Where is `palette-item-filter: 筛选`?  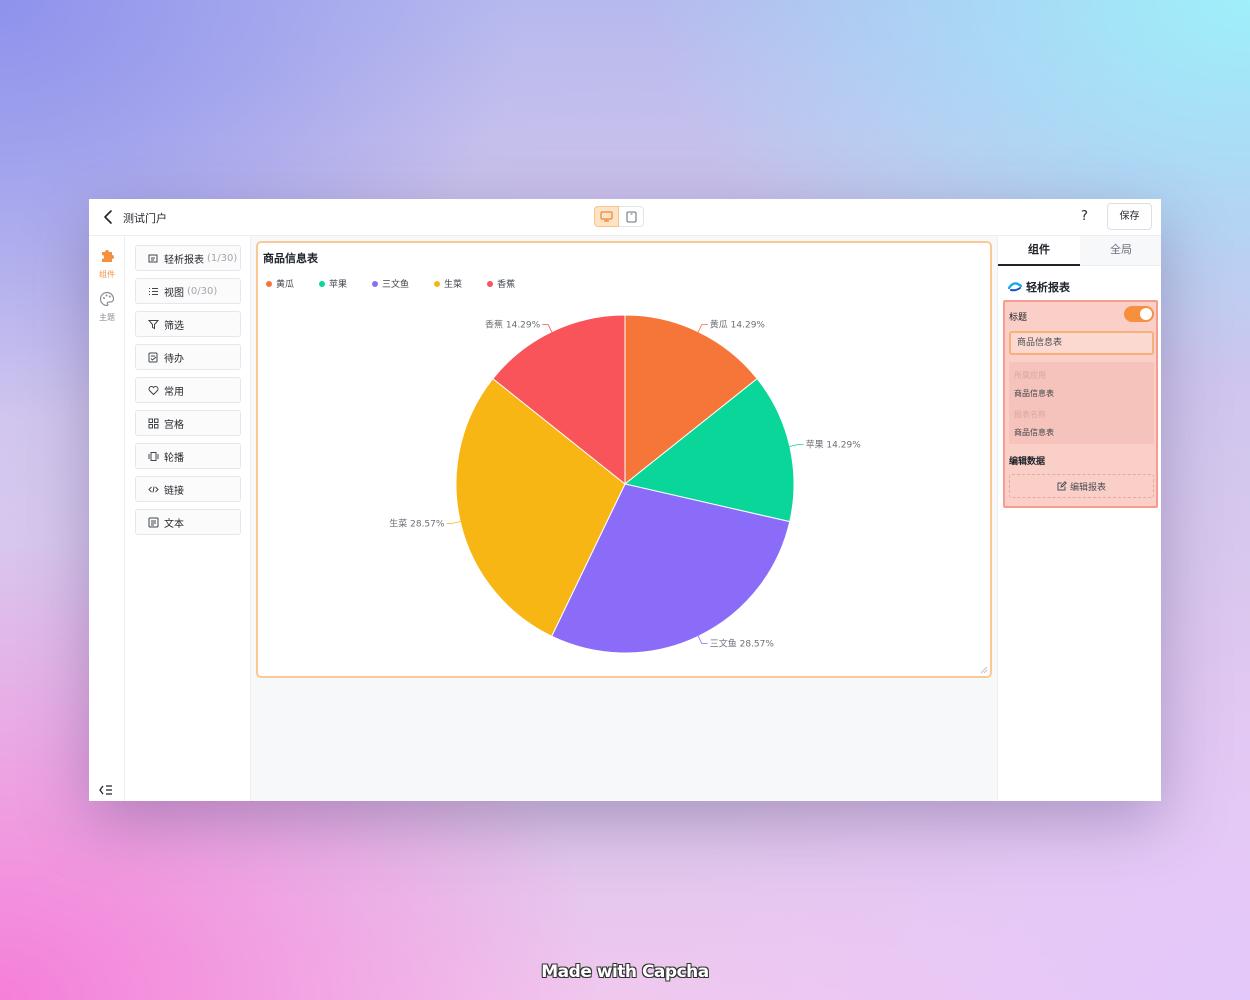 palette-item-filter: 筛选 is located at coordinates (188, 324).